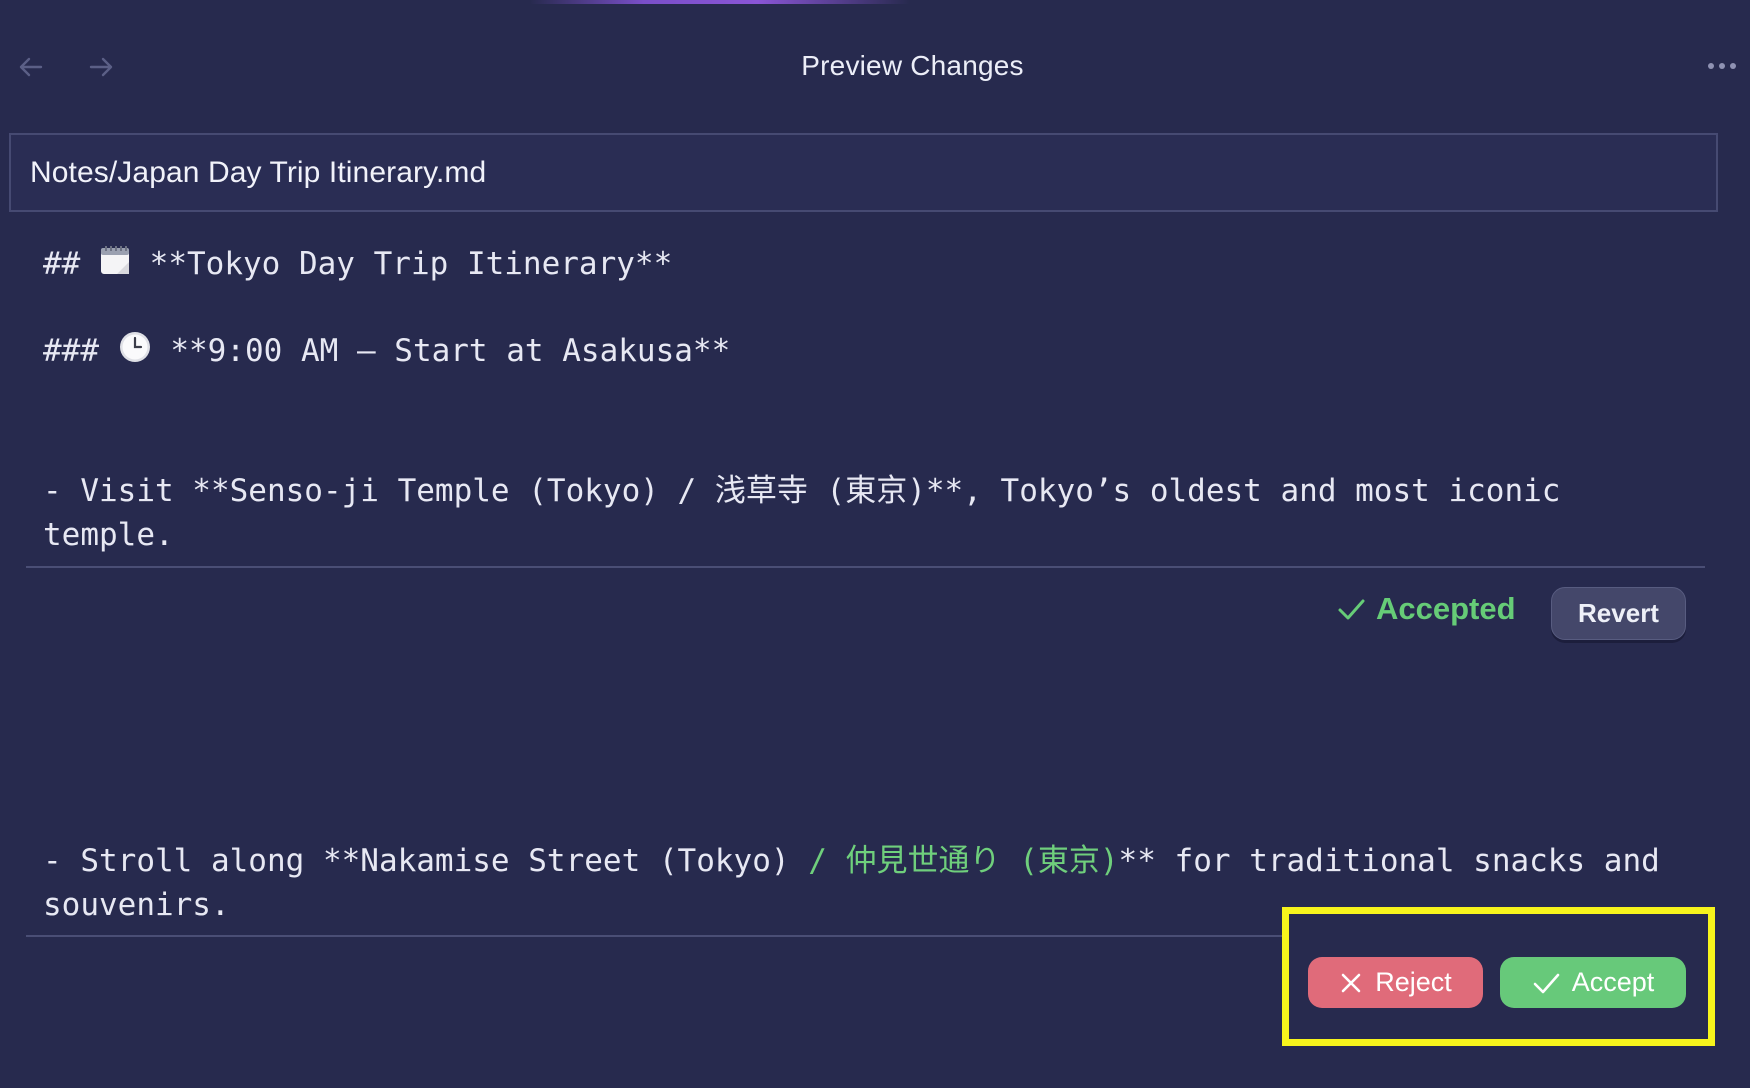 This screenshot has width=1750, height=1088. I want to click on clock-emoji-icon, so click(135, 353).